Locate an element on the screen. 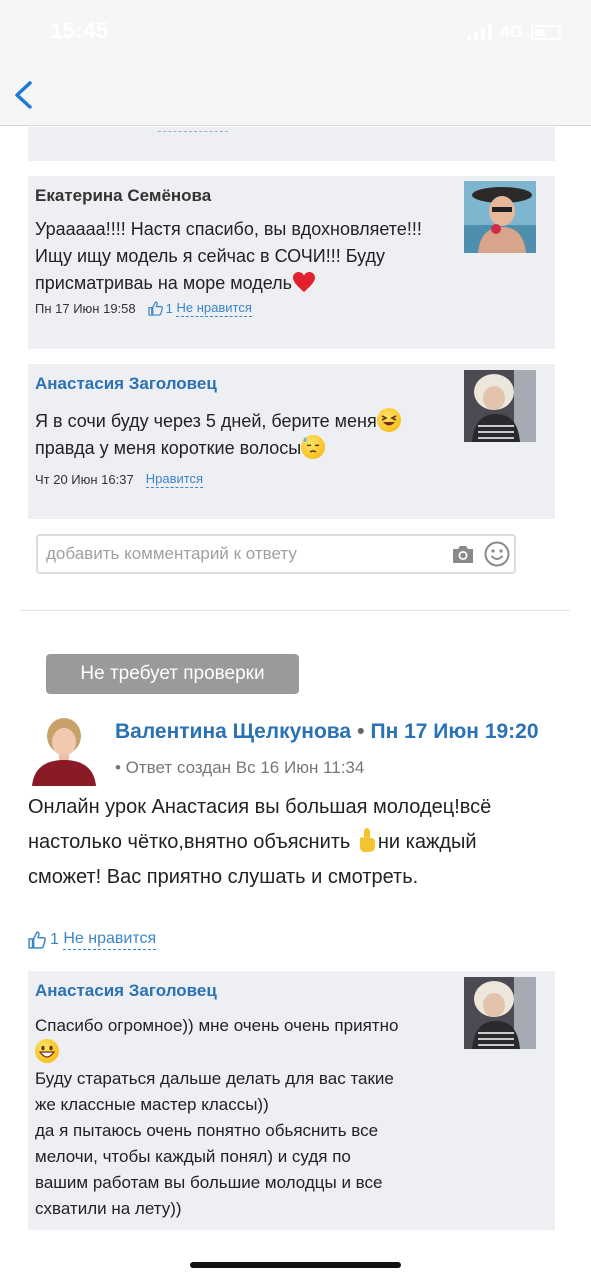 The width and height of the screenshot is (591, 1280). index-pointing-up-icon is located at coordinates (367, 840).